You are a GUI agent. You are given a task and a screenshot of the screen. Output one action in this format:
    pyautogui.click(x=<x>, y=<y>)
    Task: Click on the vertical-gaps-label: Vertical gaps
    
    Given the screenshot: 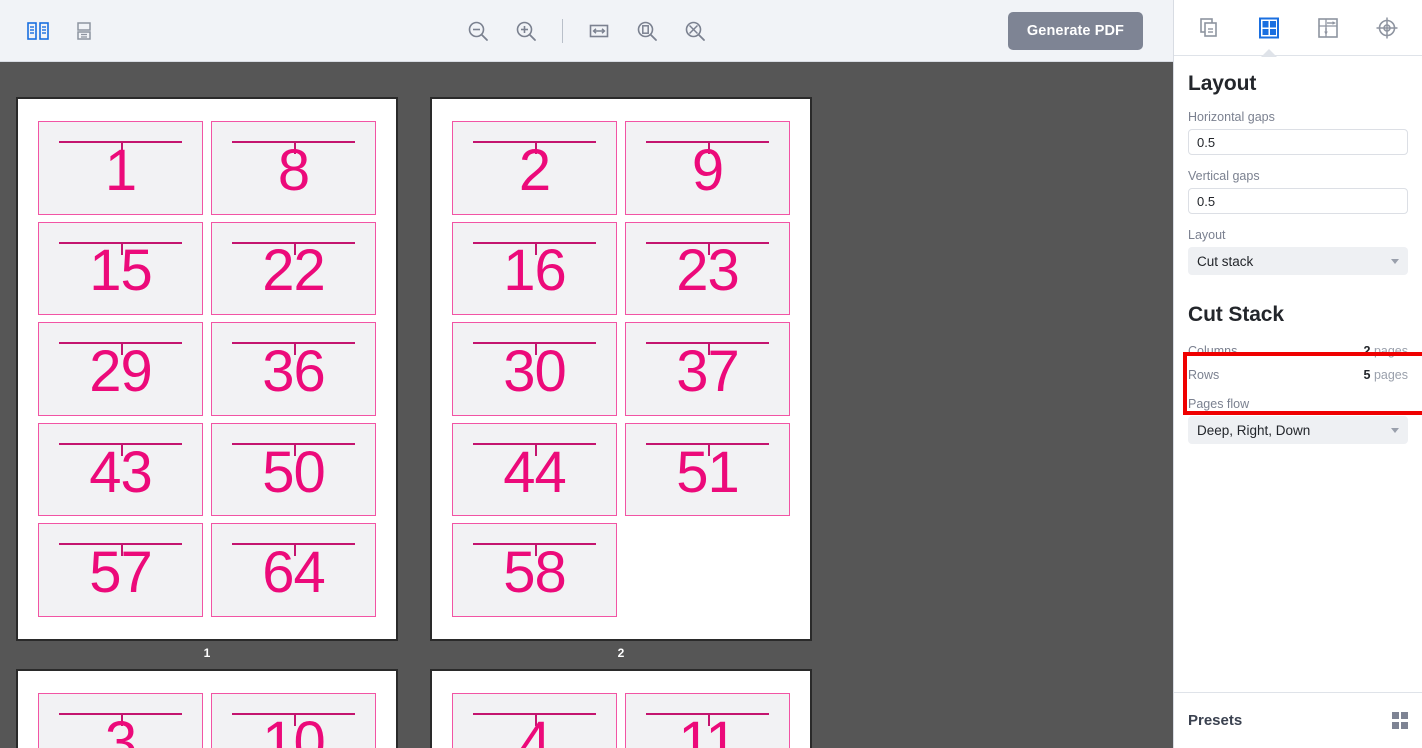 What is the action you would take?
    pyautogui.click(x=1224, y=176)
    